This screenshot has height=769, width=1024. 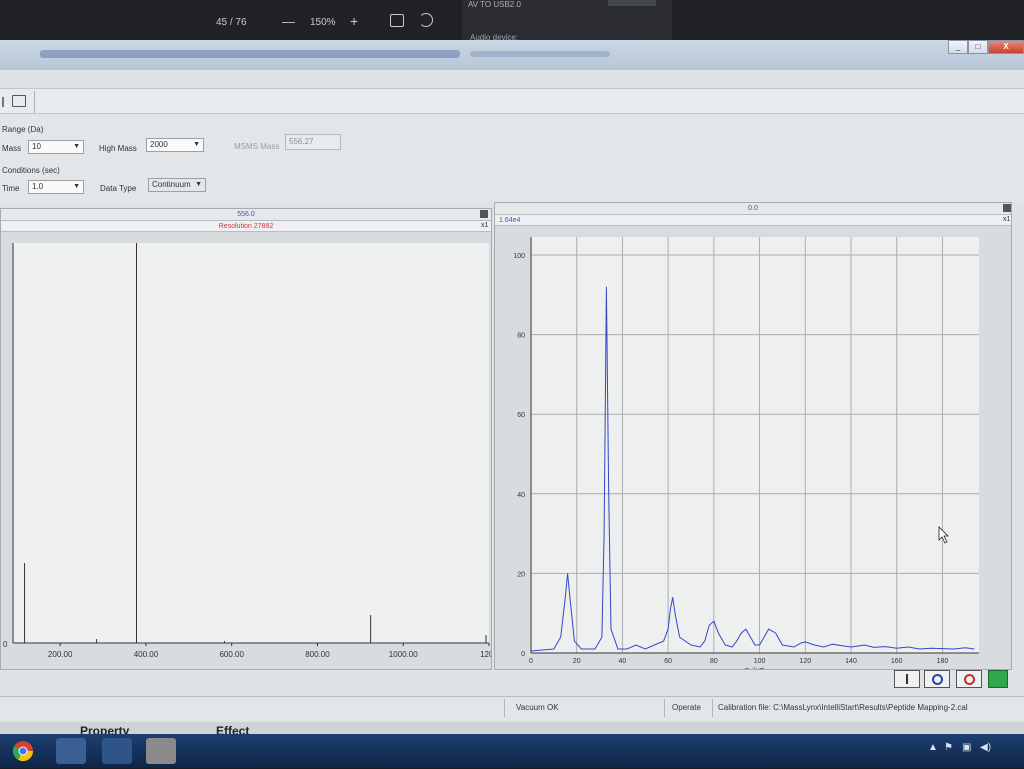 What do you see at coordinates (177, 185) in the screenshot?
I see `data-type-select: Continuum ▼` at bounding box center [177, 185].